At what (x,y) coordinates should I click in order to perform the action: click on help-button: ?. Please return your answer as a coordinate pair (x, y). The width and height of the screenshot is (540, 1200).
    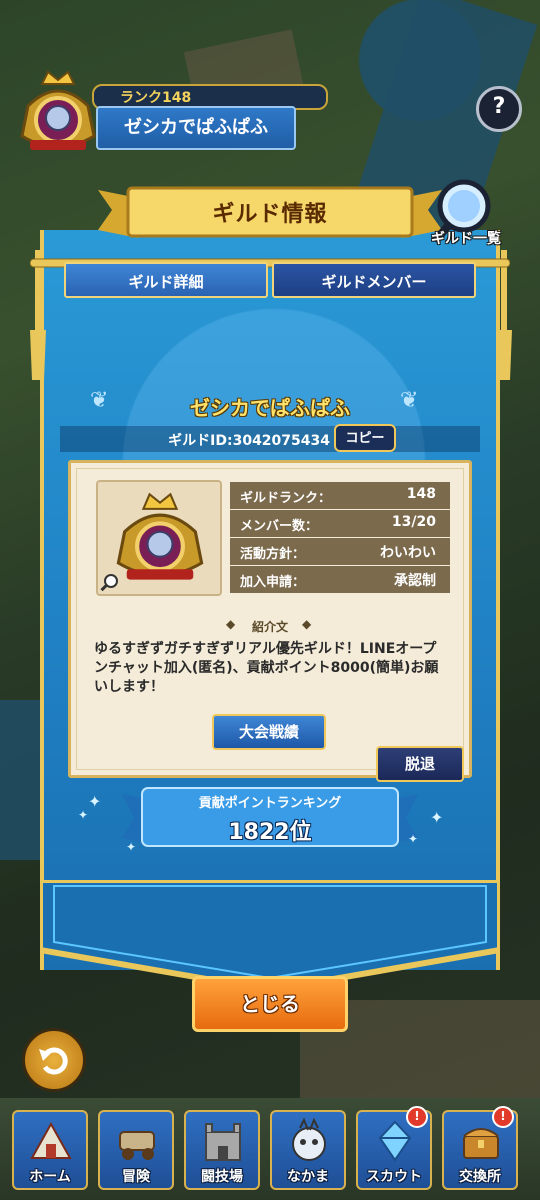
    Looking at the image, I should click on (499, 109).